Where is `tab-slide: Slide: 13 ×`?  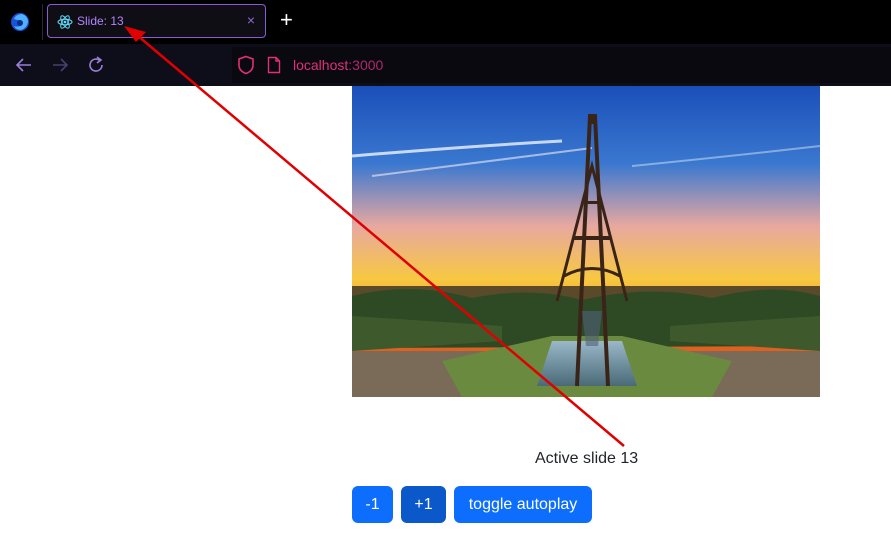
tab-slide: Slide: 13 × is located at coordinates (156, 21).